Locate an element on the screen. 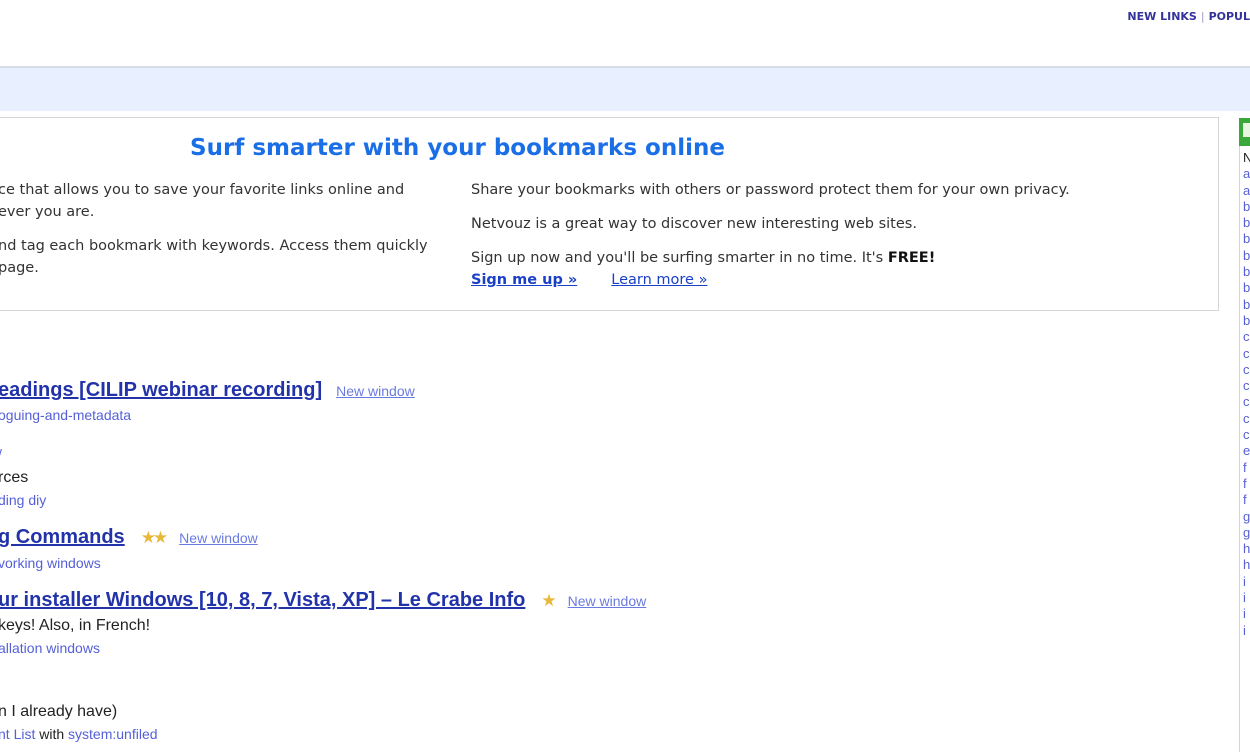  sidebar-tag-link: N is located at coordinates (1246, 158).